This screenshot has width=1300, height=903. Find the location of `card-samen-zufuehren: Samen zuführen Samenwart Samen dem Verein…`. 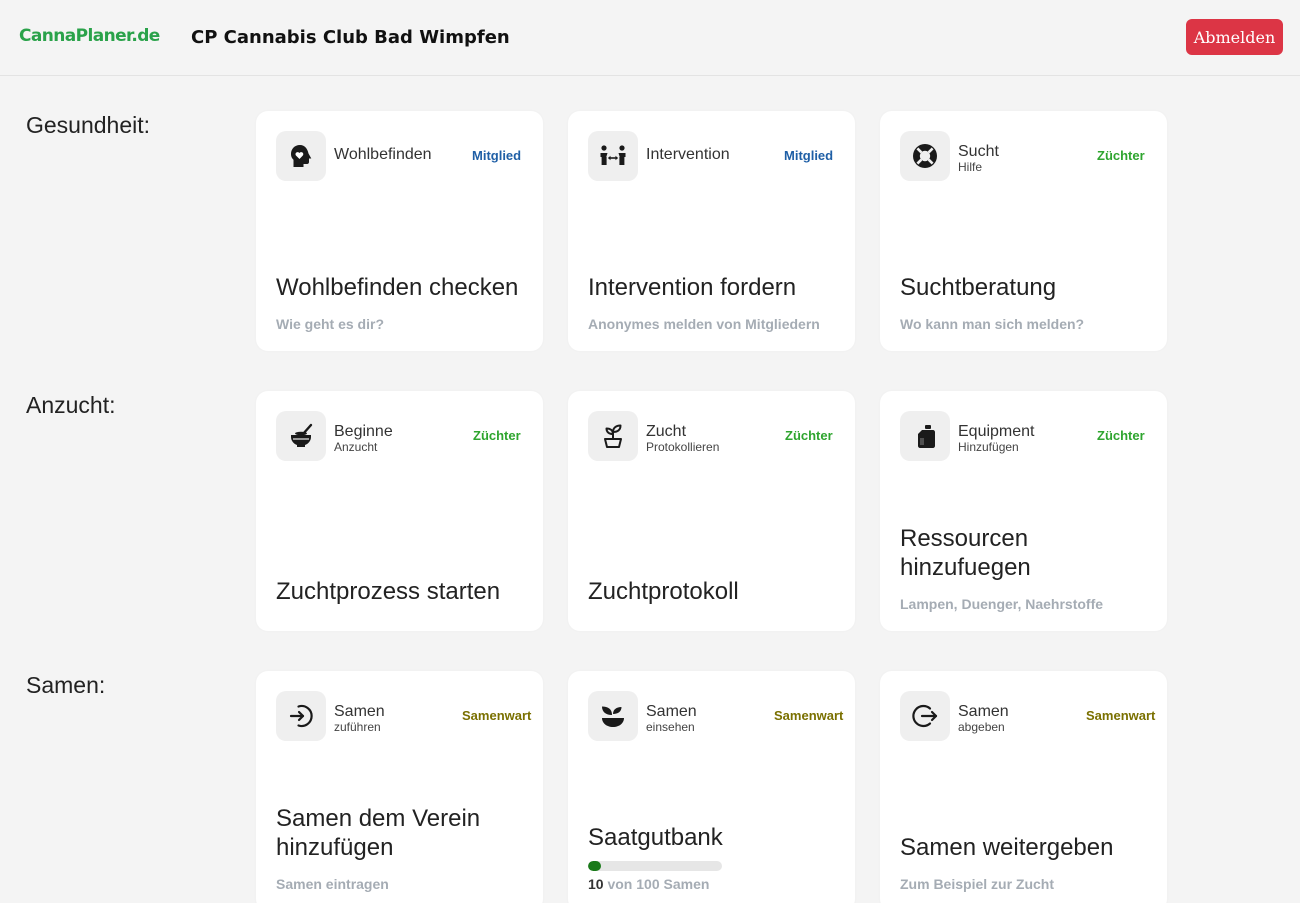

card-samen-zufuehren: Samen zuführen Samenwart Samen dem Verein… is located at coordinates (399, 787).